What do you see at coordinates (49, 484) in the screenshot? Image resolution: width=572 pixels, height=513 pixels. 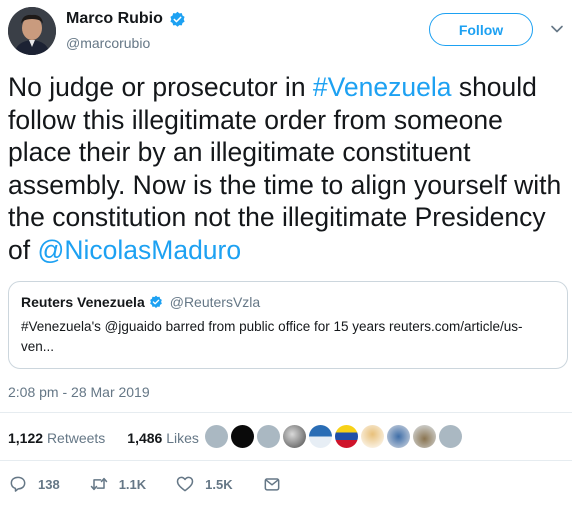 I see `reply-count: 138` at bounding box center [49, 484].